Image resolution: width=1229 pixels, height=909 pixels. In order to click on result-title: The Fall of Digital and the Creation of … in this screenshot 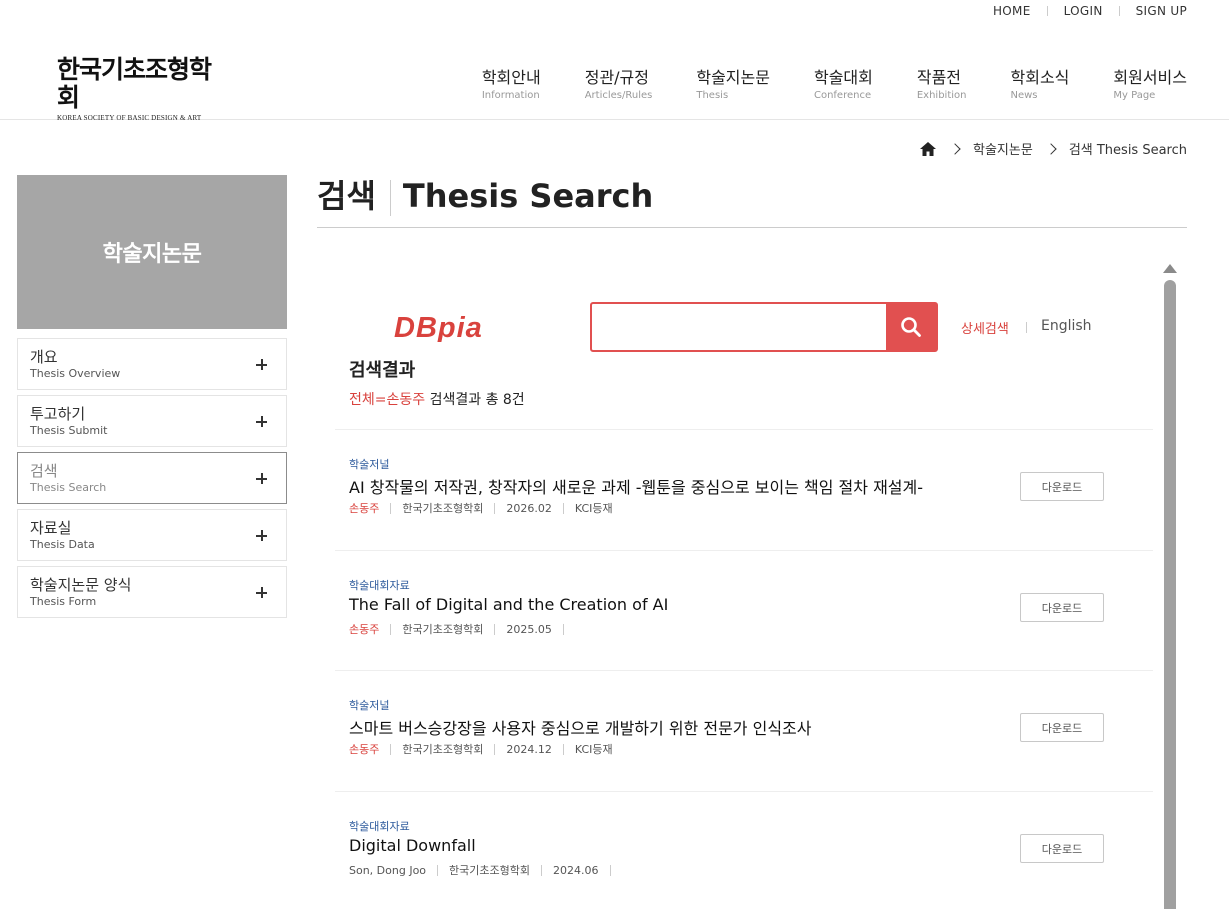, I will do `click(508, 604)`.